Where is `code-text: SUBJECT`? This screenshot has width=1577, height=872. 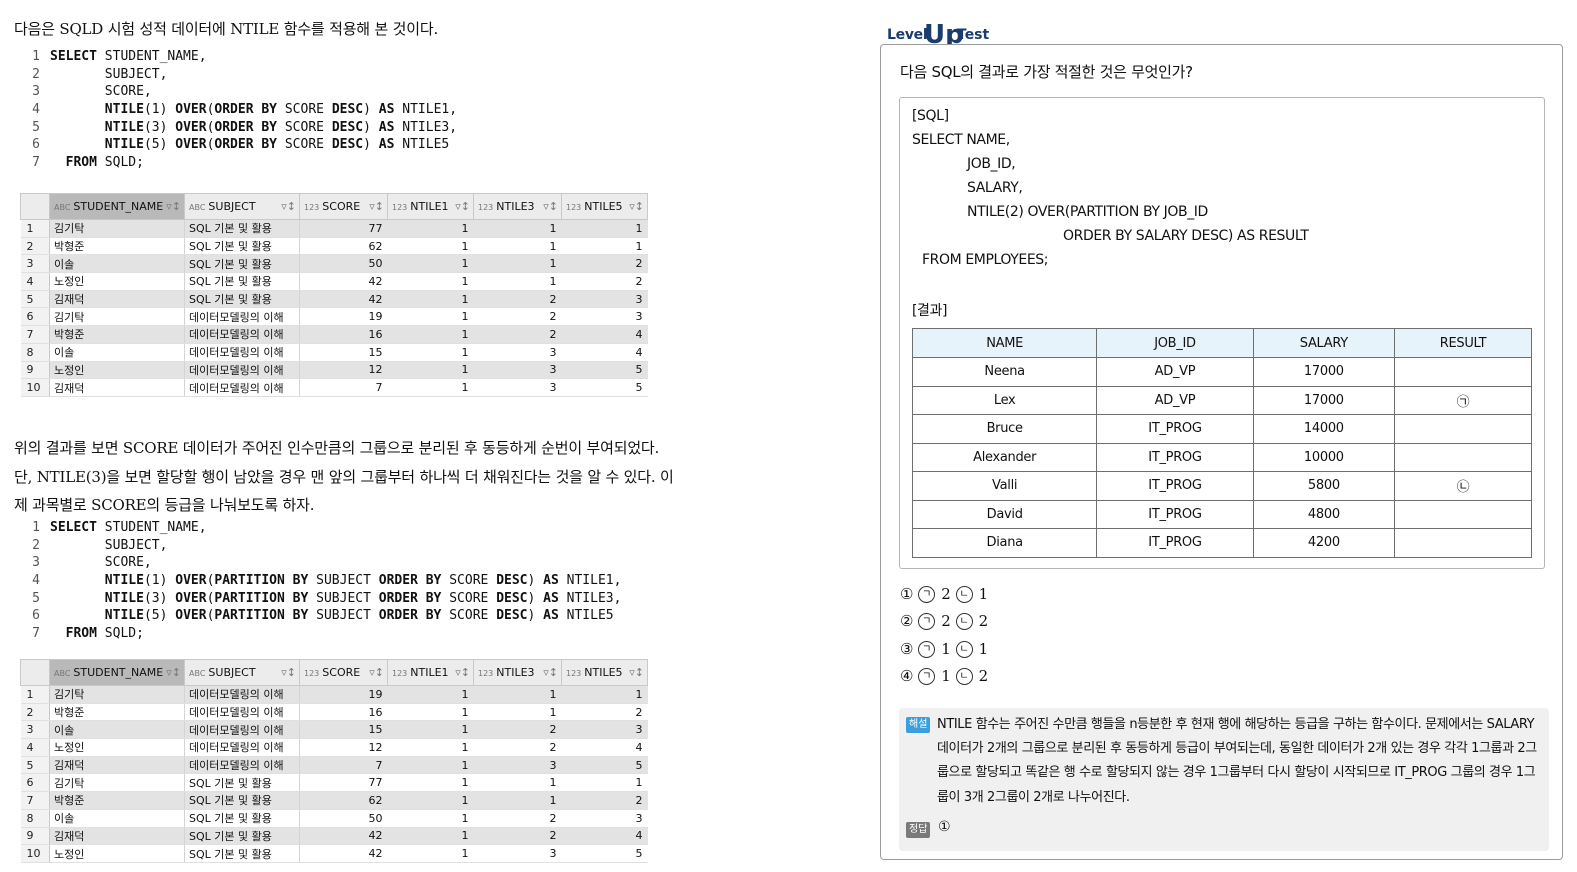 code-text: SUBJECT is located at coordinates (343, 598).